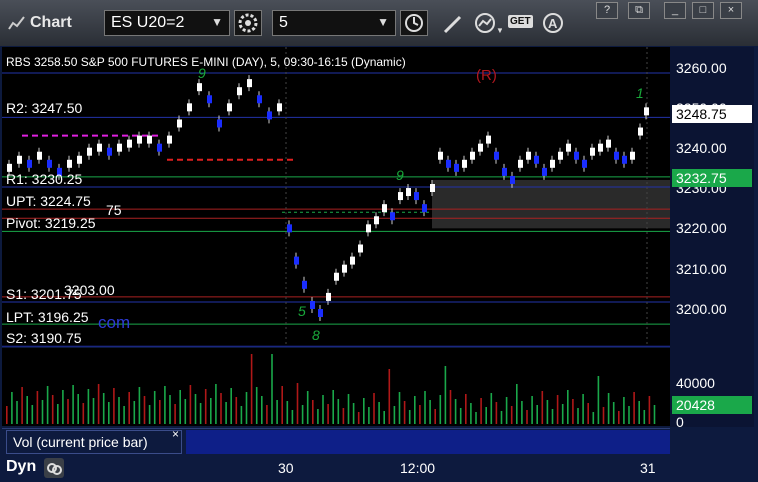  I want to click on sequence-count-mid: 9, so click(400, 175).